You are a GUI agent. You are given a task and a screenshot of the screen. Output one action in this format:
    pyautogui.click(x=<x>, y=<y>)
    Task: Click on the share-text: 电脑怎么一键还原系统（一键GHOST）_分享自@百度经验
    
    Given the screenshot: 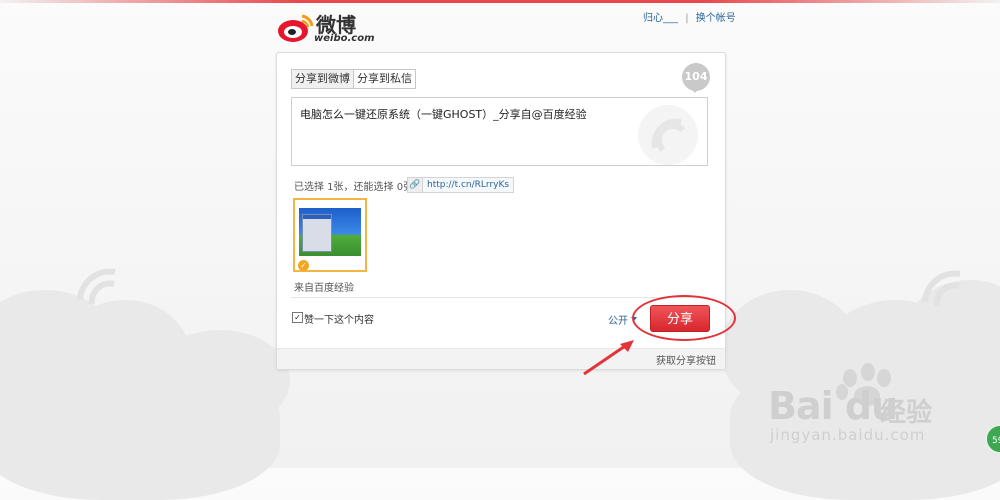 What is the action you would take?
    pyautogui.click(x=443, y=114)
    